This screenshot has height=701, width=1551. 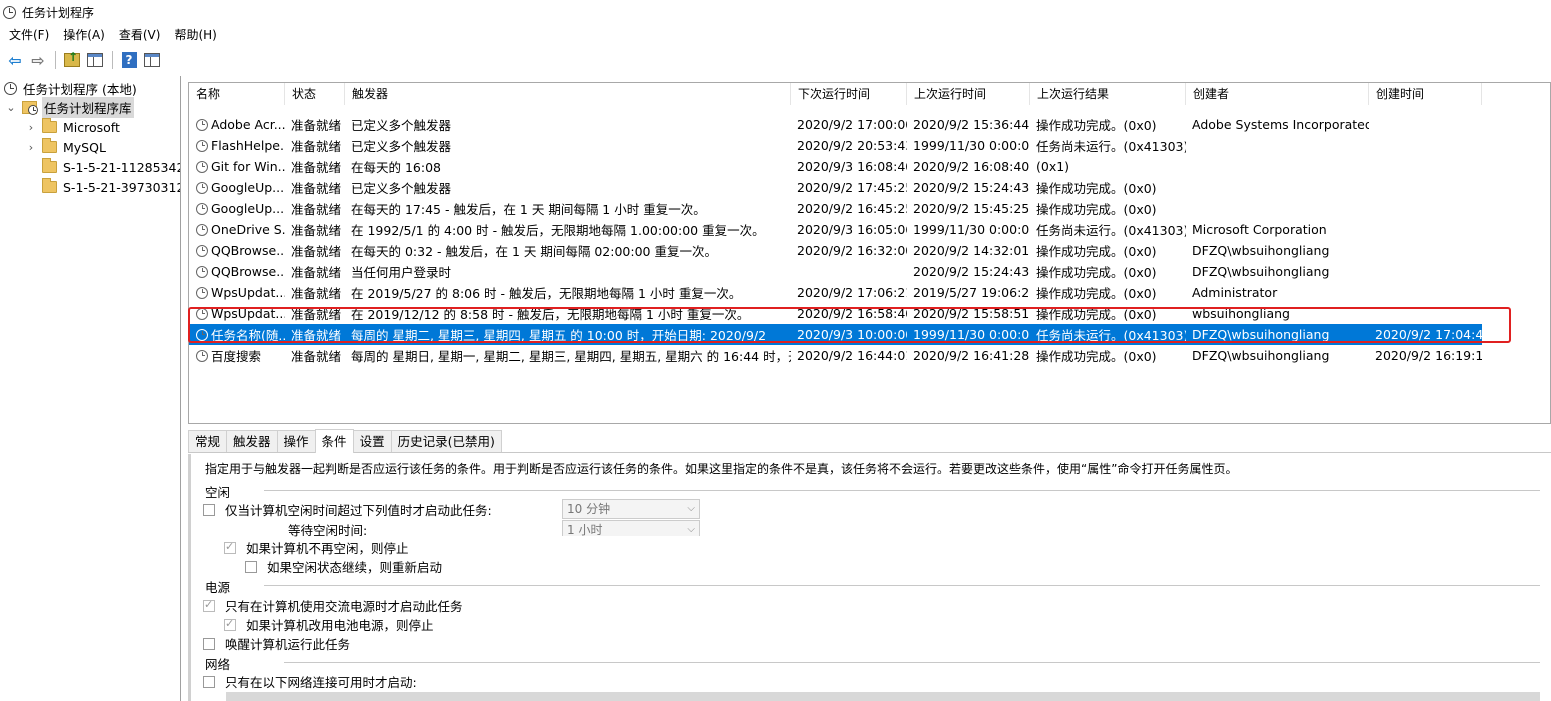 I want to click on tree-item-mysql: › MySQL, so click(x=66, y=147).